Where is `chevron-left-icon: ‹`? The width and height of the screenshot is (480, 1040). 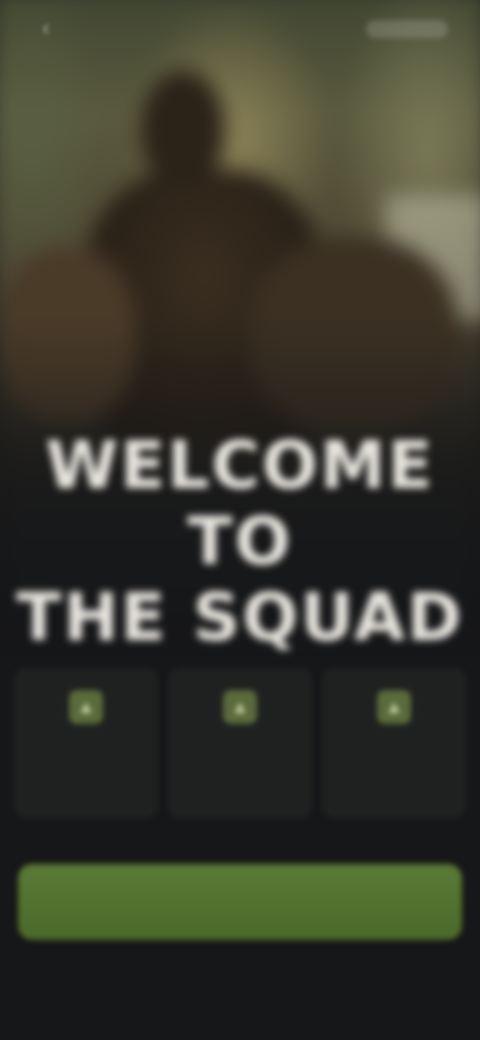
chevron-left-icon: ‹ is located at coordinates (46, 28).